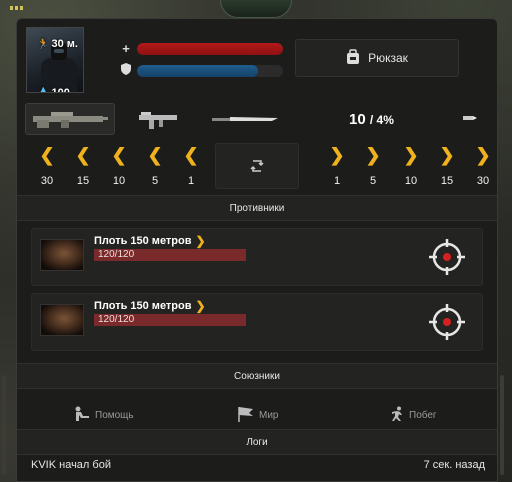 The height and width of the screenshot is (482, 512). I want to click on bullet-icon, so click(470, 118).